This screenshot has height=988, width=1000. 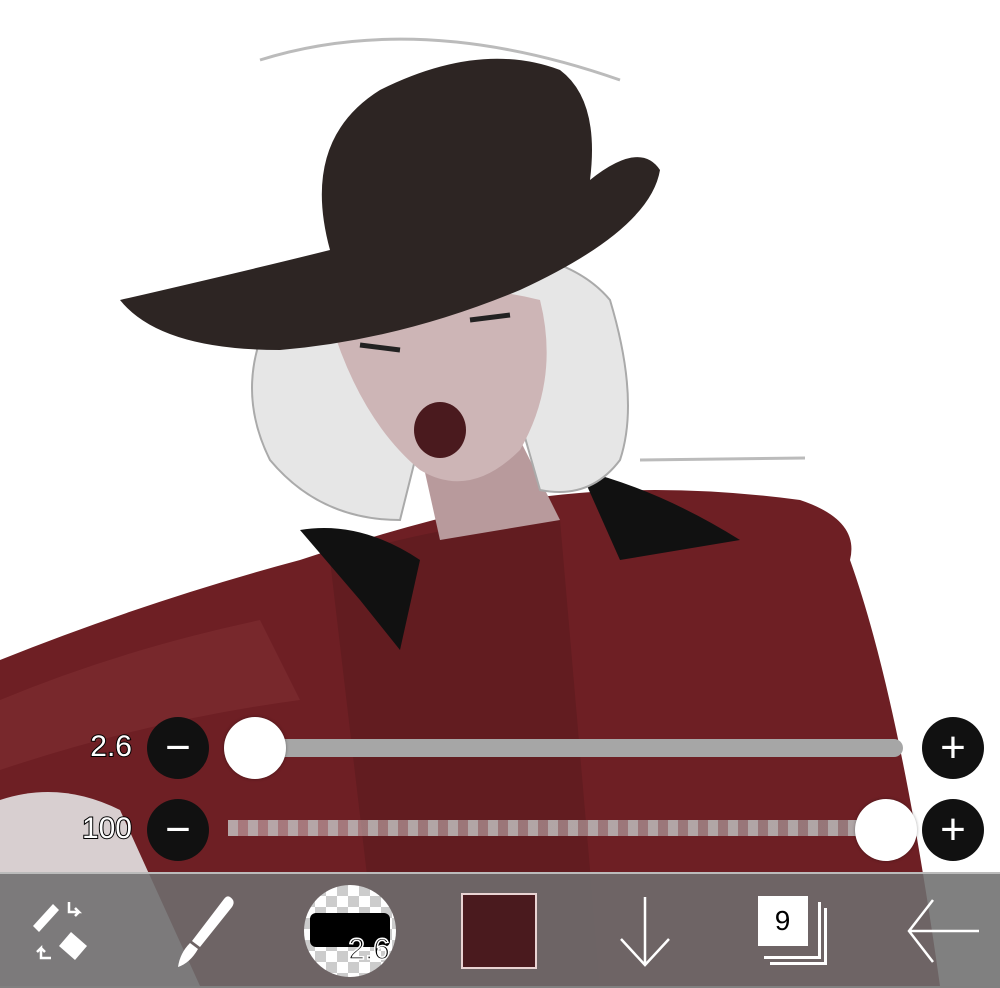 I want to click on brush-size-decrease-button: −, so click(x=178, y=748).